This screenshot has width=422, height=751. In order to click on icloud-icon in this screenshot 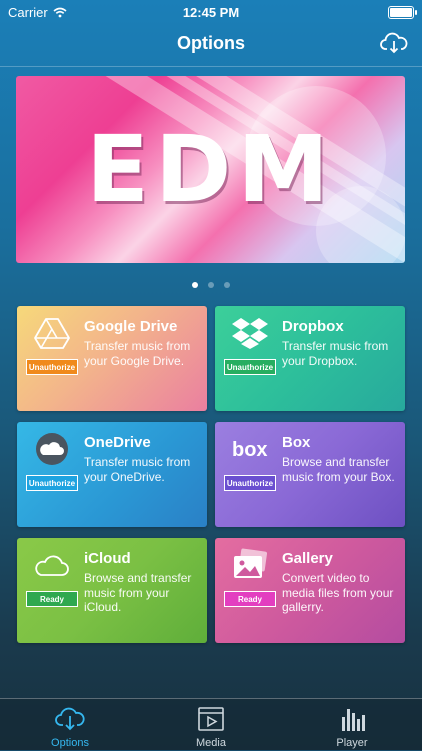, I will do `click(52, 565)`.